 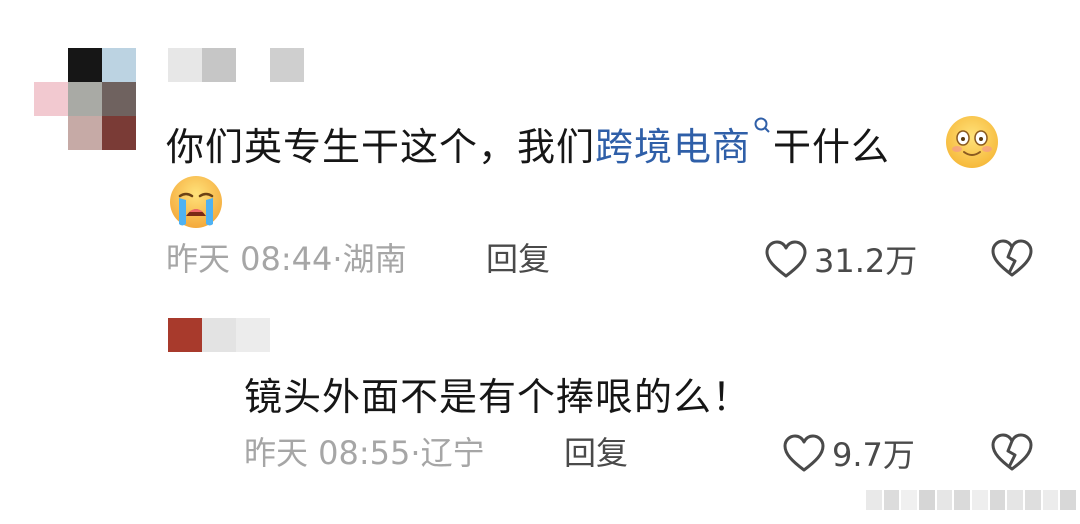 I want to click on comment-location: 湖南, so click(x=374, y=259).